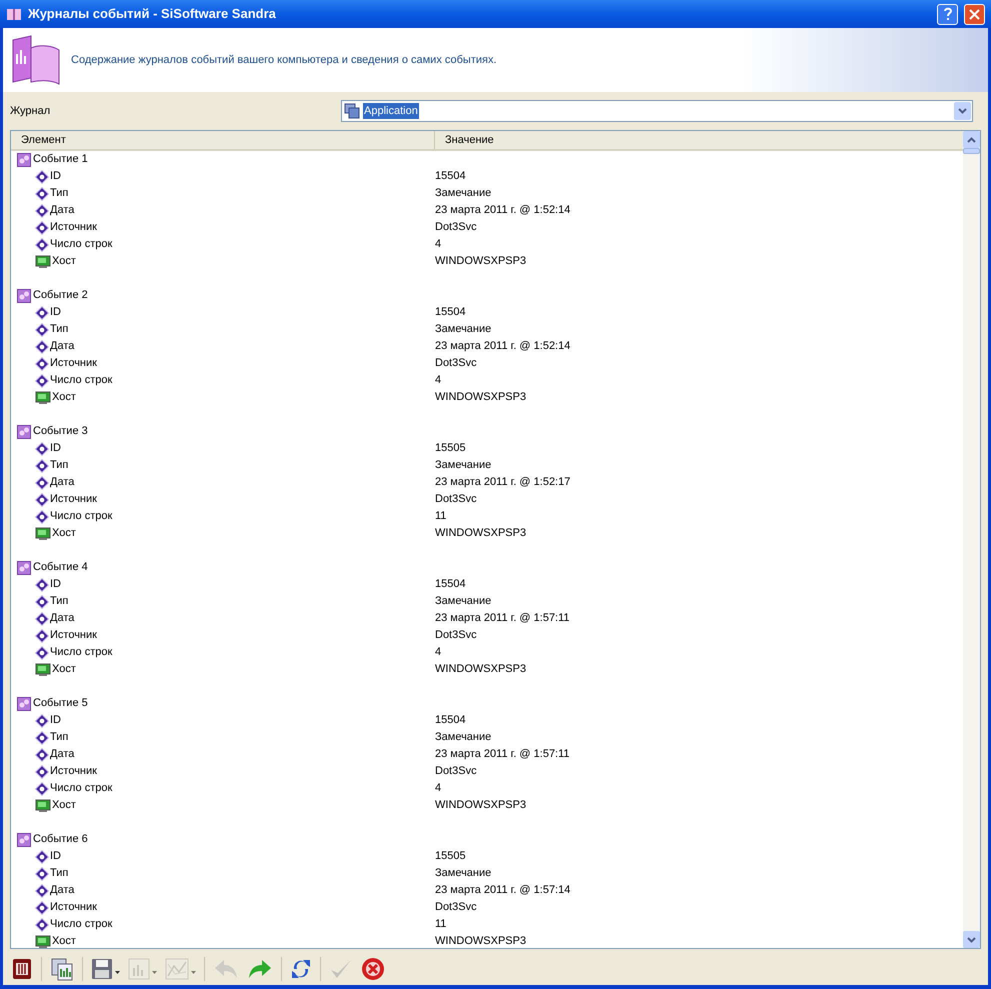 The image size is (991, 989). I want to click on device-icon, so click(22, 968).